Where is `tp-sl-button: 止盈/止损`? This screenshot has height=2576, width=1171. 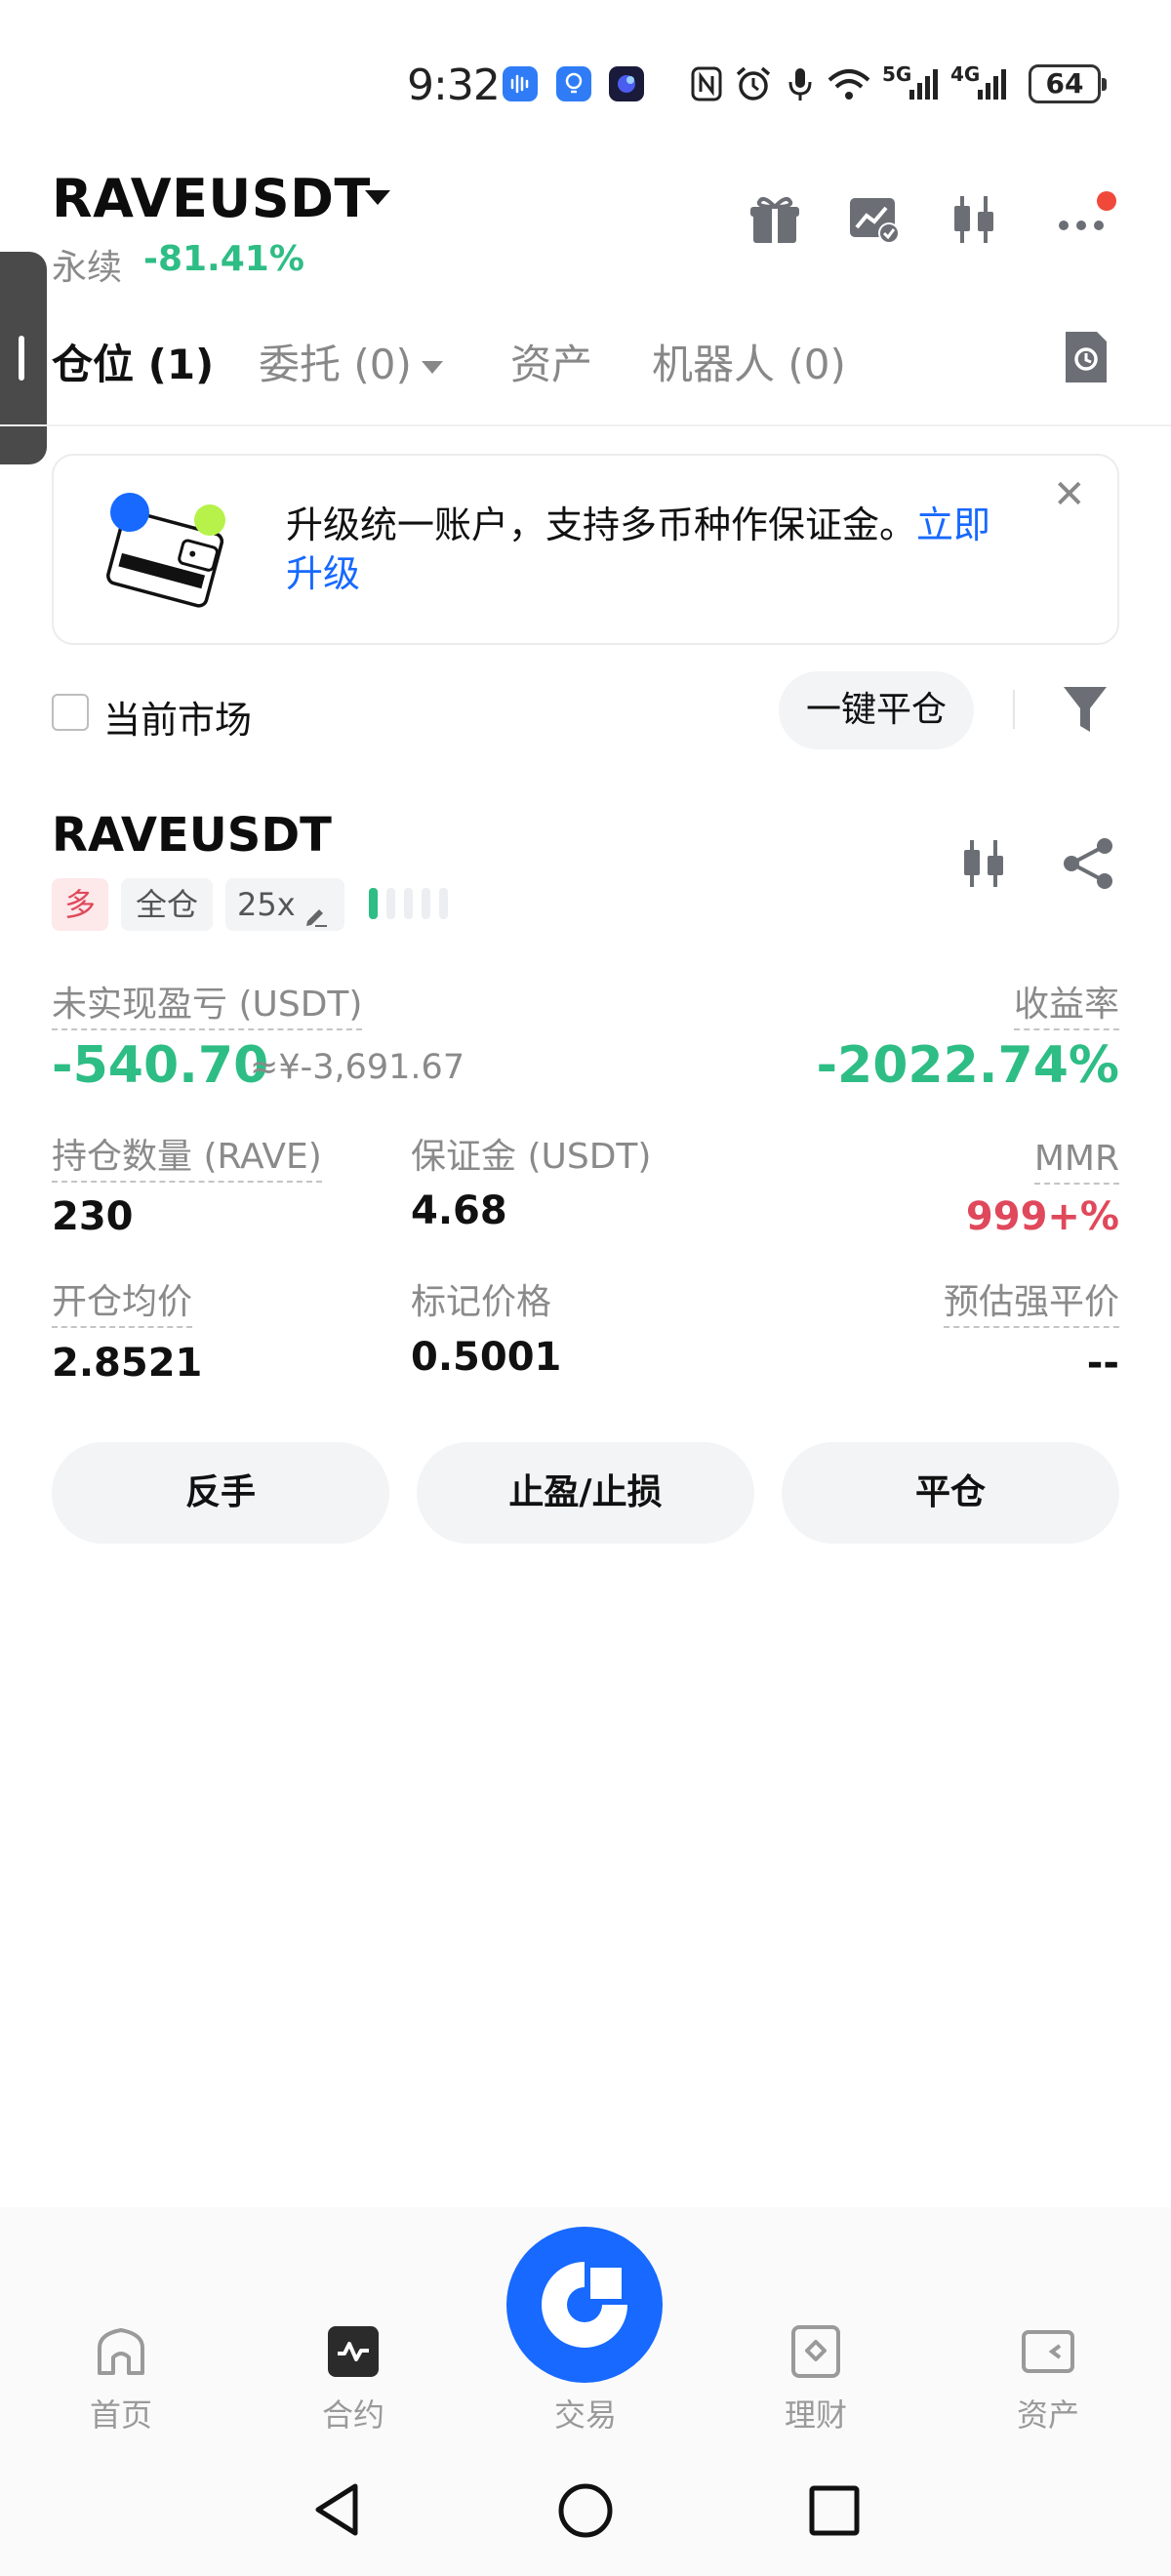
tp-sl-button: 止盈/止损 is located at coordinates (585, 1493).